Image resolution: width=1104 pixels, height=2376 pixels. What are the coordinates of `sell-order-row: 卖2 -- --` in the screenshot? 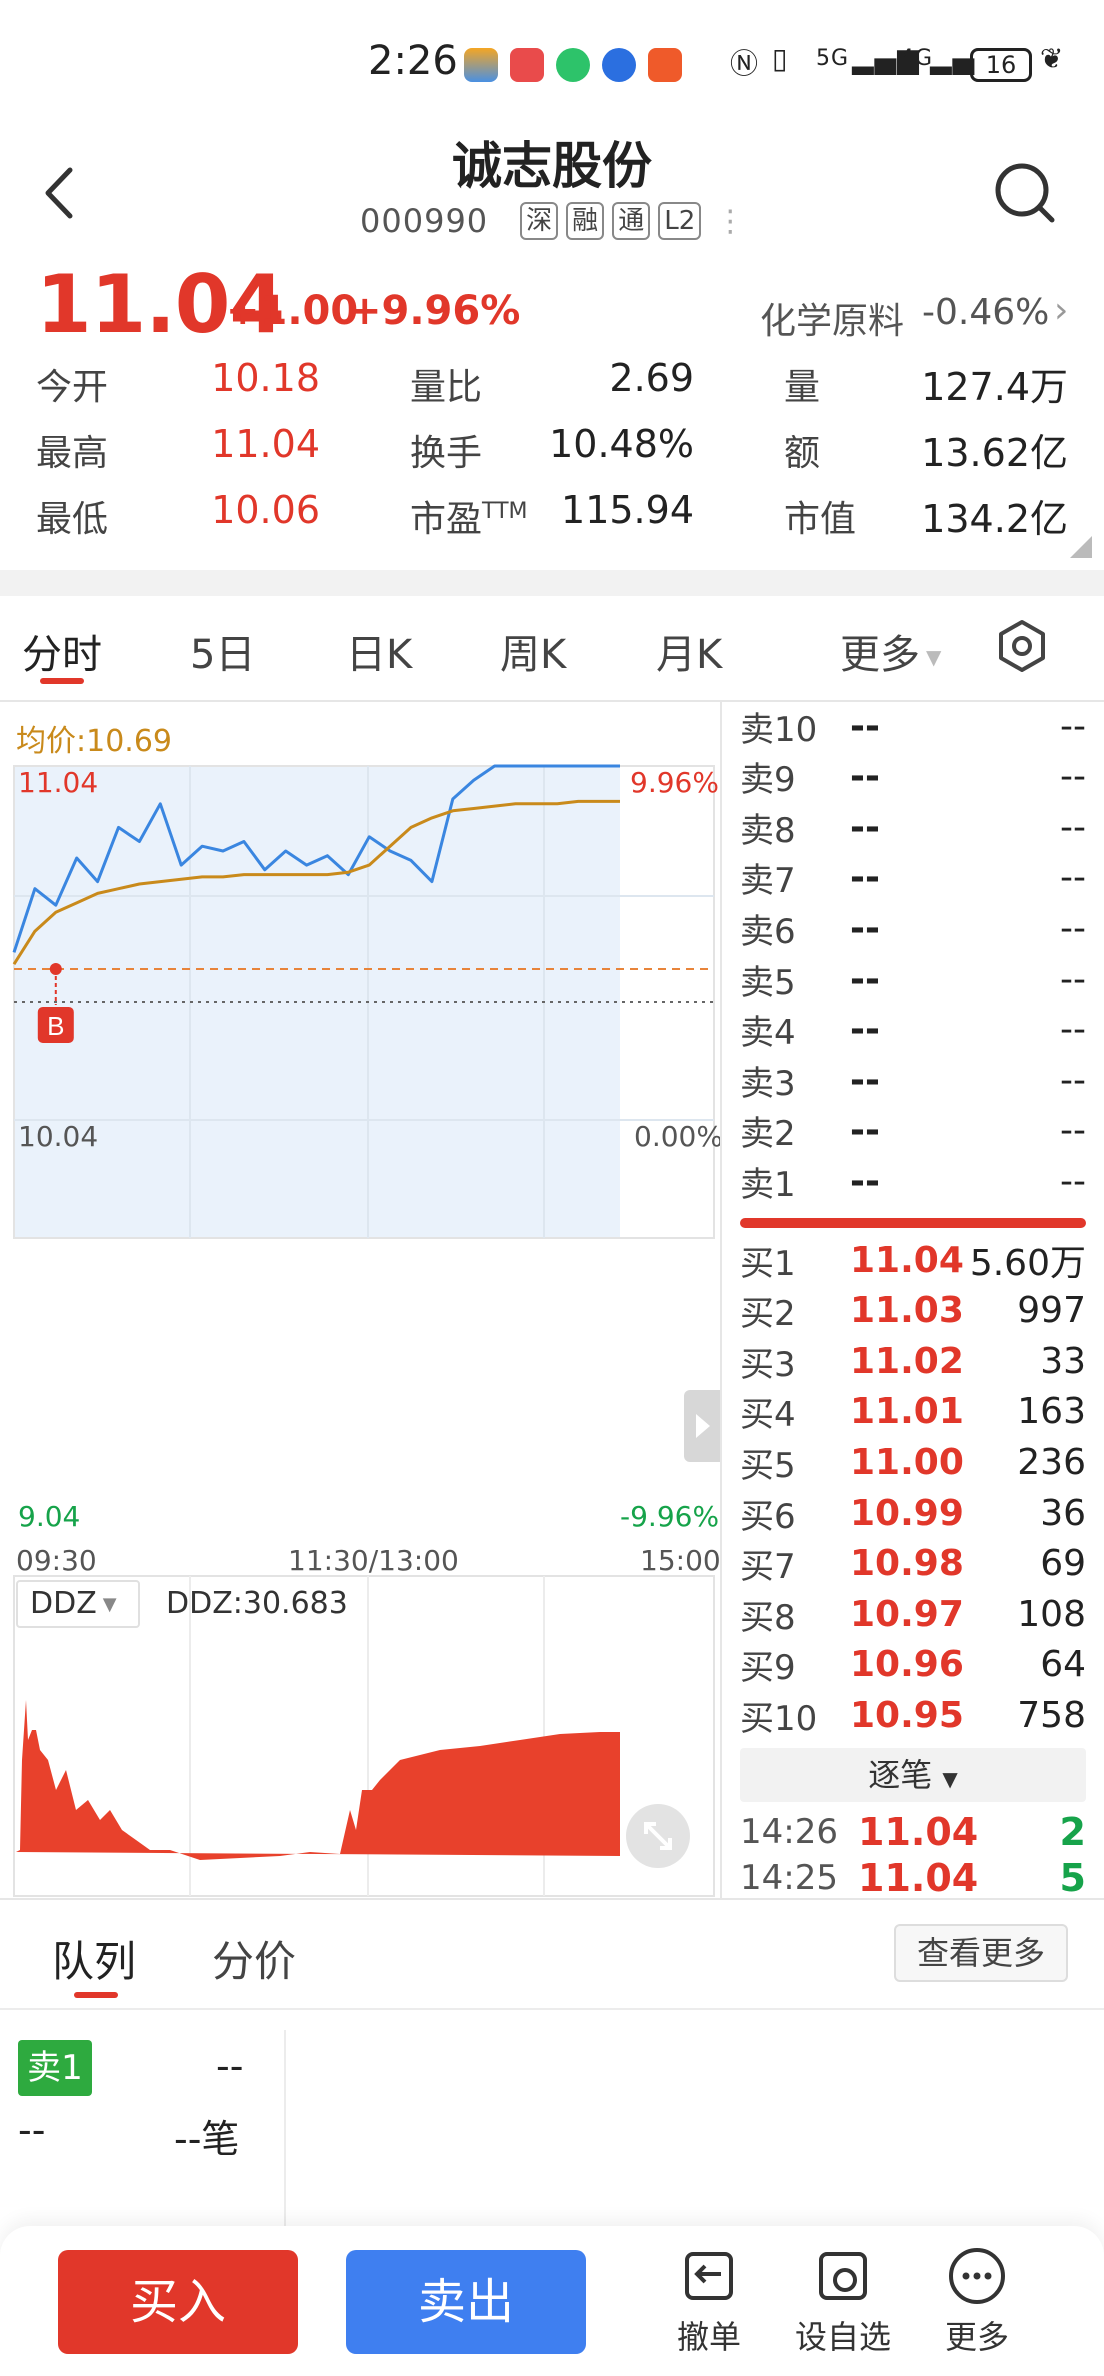 It's located at (913, 1131).